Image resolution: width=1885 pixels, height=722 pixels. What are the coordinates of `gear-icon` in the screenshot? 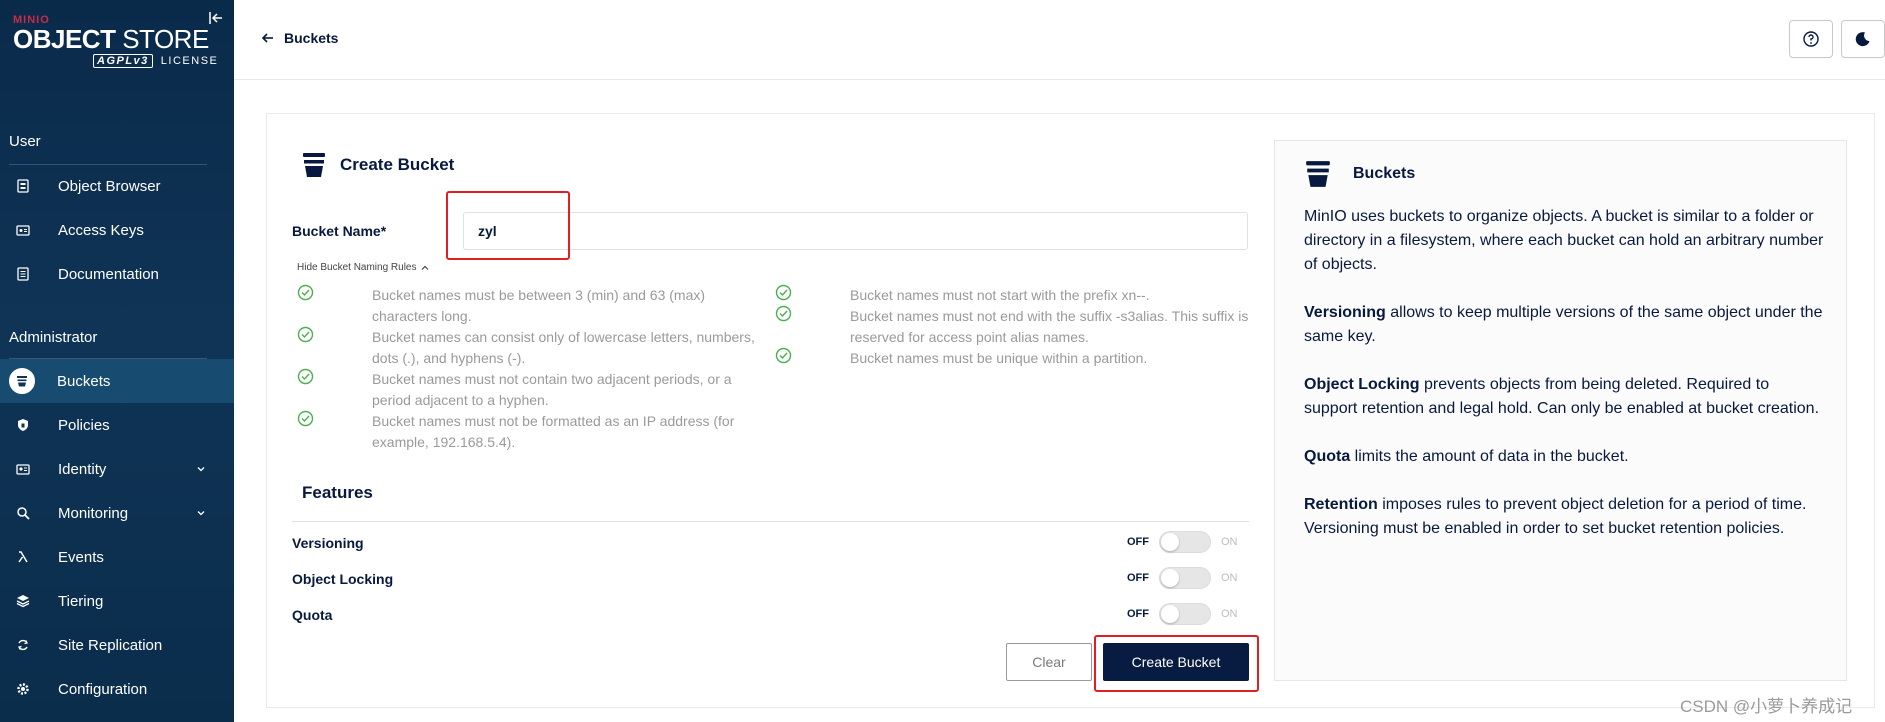 It's located at (23, 689).